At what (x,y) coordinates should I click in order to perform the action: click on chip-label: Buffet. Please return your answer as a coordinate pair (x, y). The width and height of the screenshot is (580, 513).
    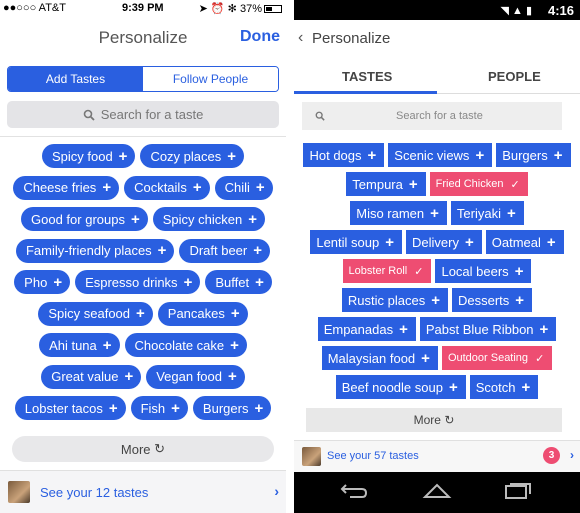
    Looking at the image, I should click on (232, 282).